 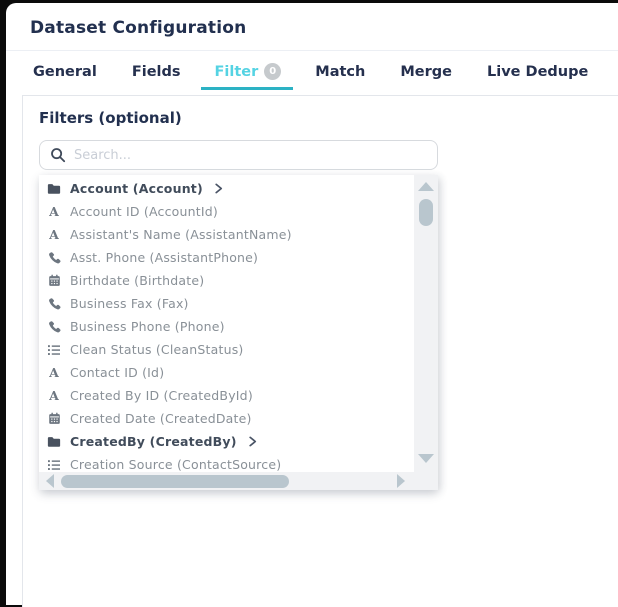 What do you see at coordinates (537, 72) in the screenshot?
I see `tab-label: Live Dedupe` at bounding box center [537, 72].